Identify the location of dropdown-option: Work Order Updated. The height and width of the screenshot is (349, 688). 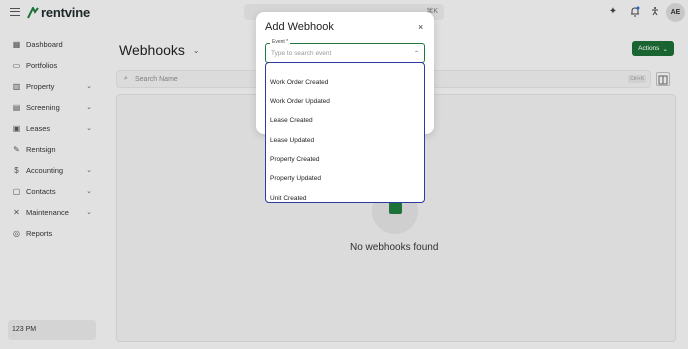
(300, 101).